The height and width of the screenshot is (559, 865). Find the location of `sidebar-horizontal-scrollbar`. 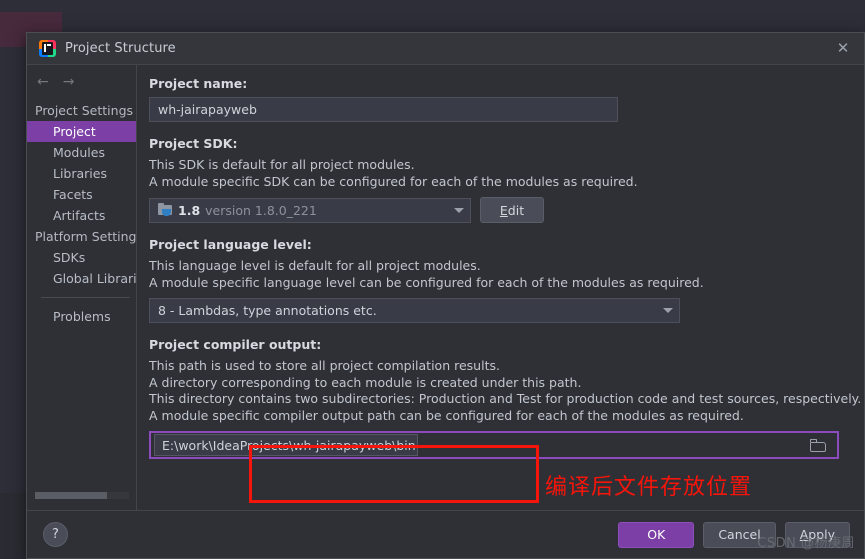

sidebar-horizontal-scrollbar is located at coordinates (82, 495).